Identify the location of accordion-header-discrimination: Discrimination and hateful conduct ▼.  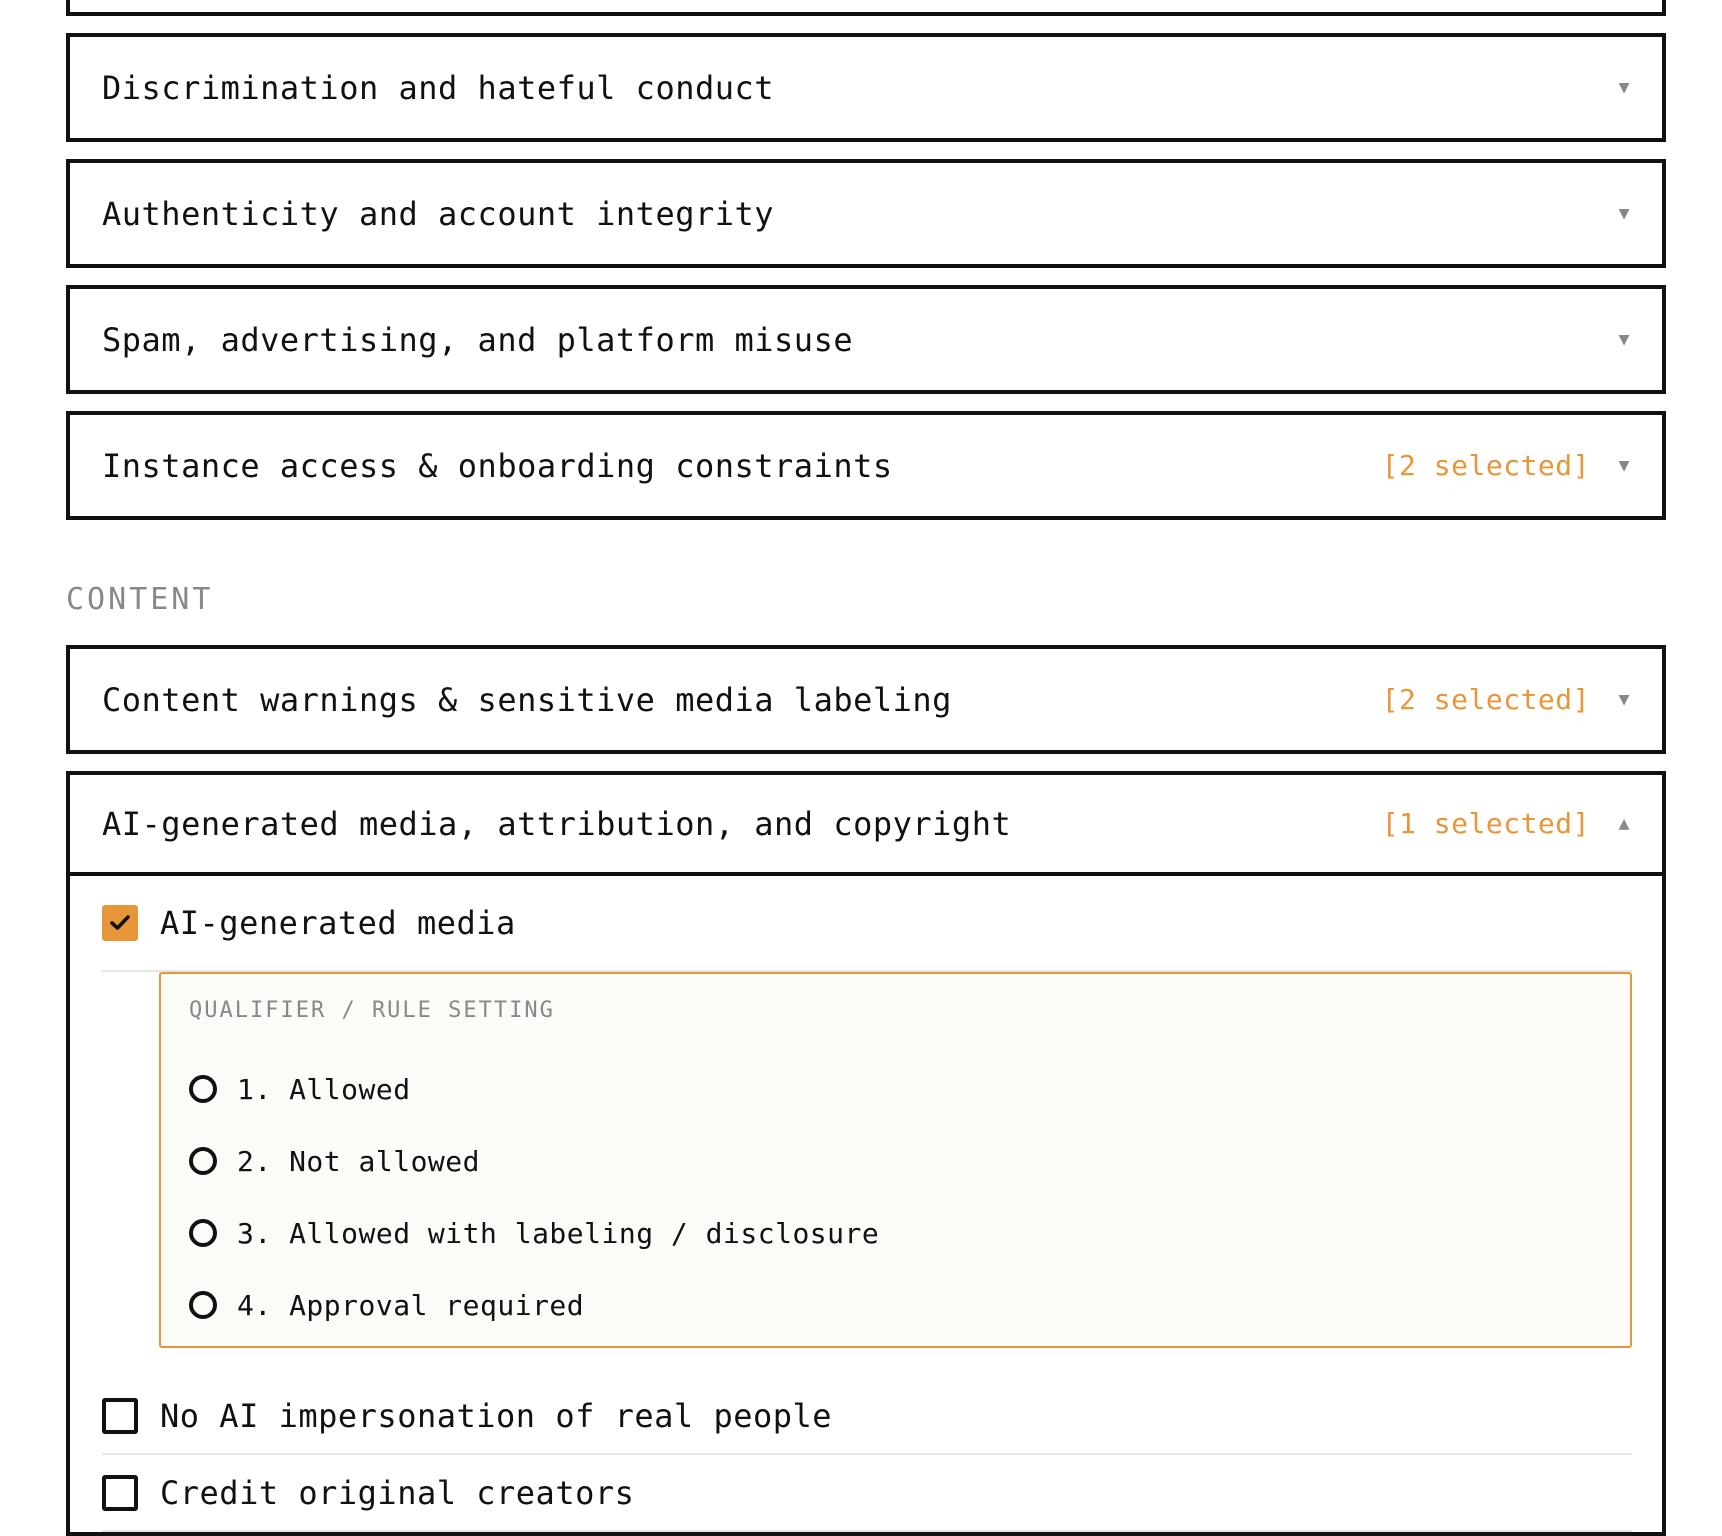
(866, 87).